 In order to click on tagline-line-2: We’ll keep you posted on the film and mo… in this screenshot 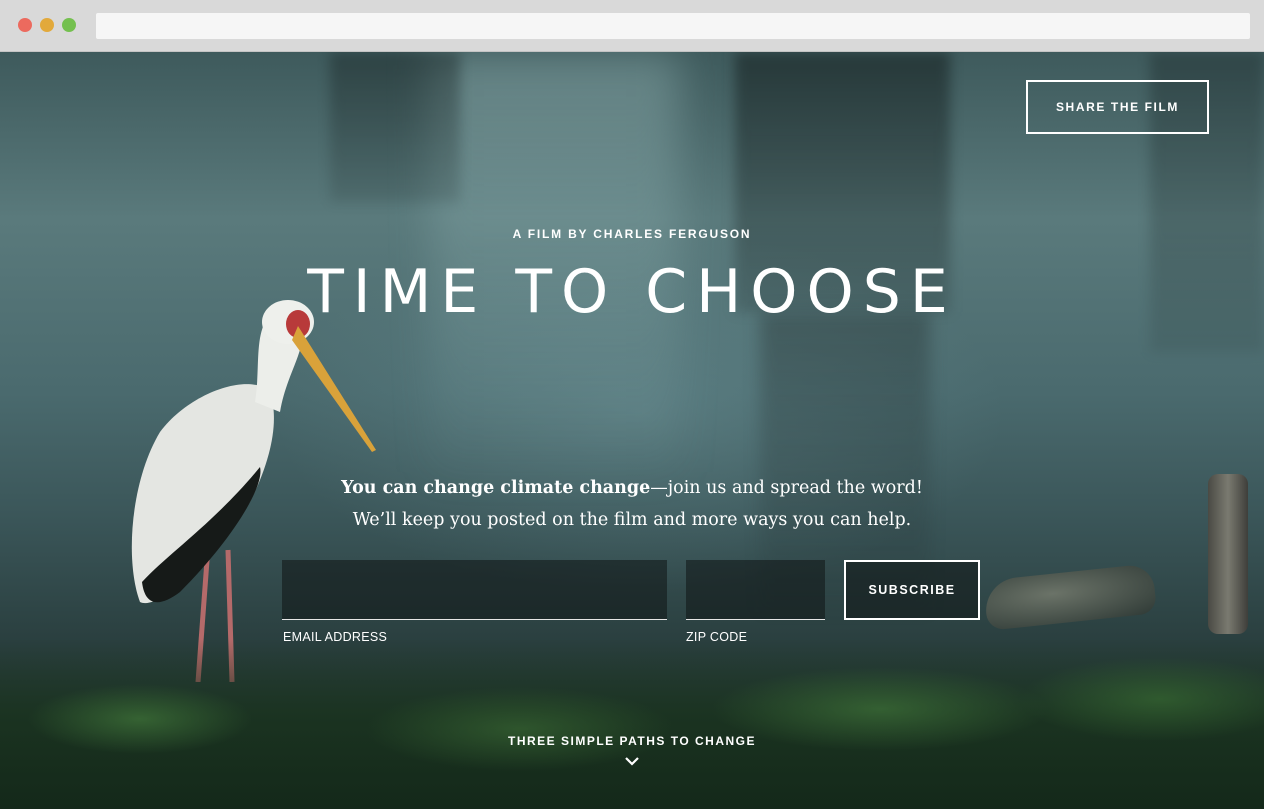, I will do `click(632, 520)`.